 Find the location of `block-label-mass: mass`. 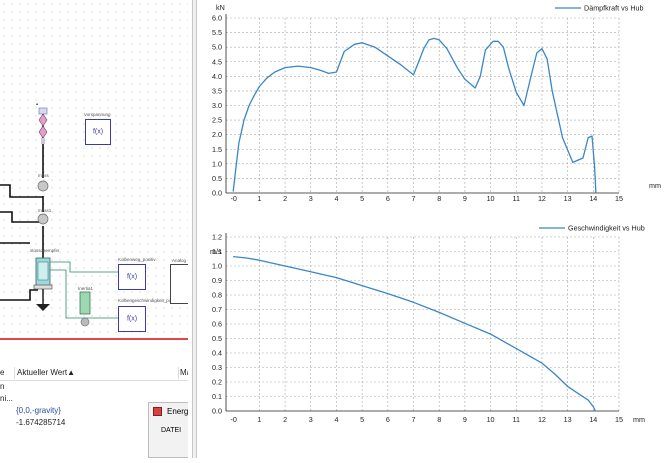

block-label-mass: mass is located at coordinates (43, 175).